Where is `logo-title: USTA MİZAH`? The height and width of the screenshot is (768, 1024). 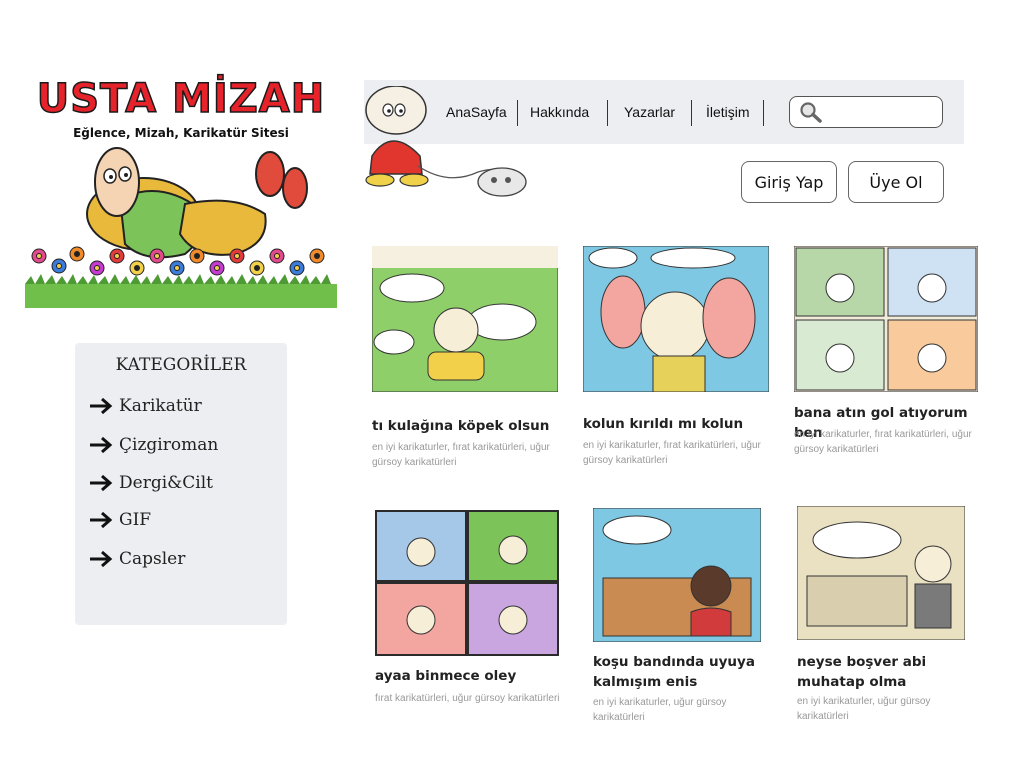 logo-title: USTA MİZAH is located at coordinates (181, 99).